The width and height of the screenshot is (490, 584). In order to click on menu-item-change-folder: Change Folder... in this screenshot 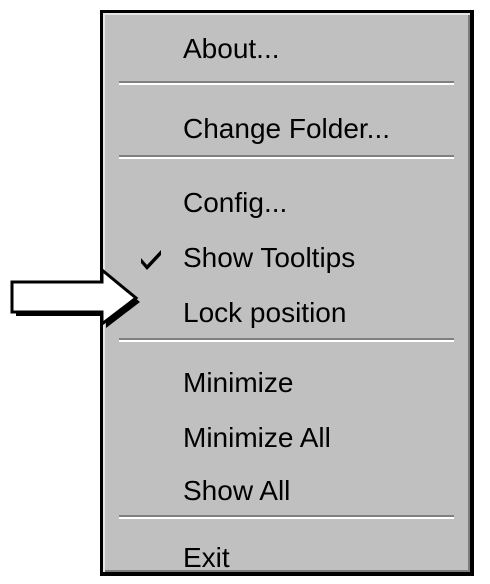, I will do `click(286, 129)`.